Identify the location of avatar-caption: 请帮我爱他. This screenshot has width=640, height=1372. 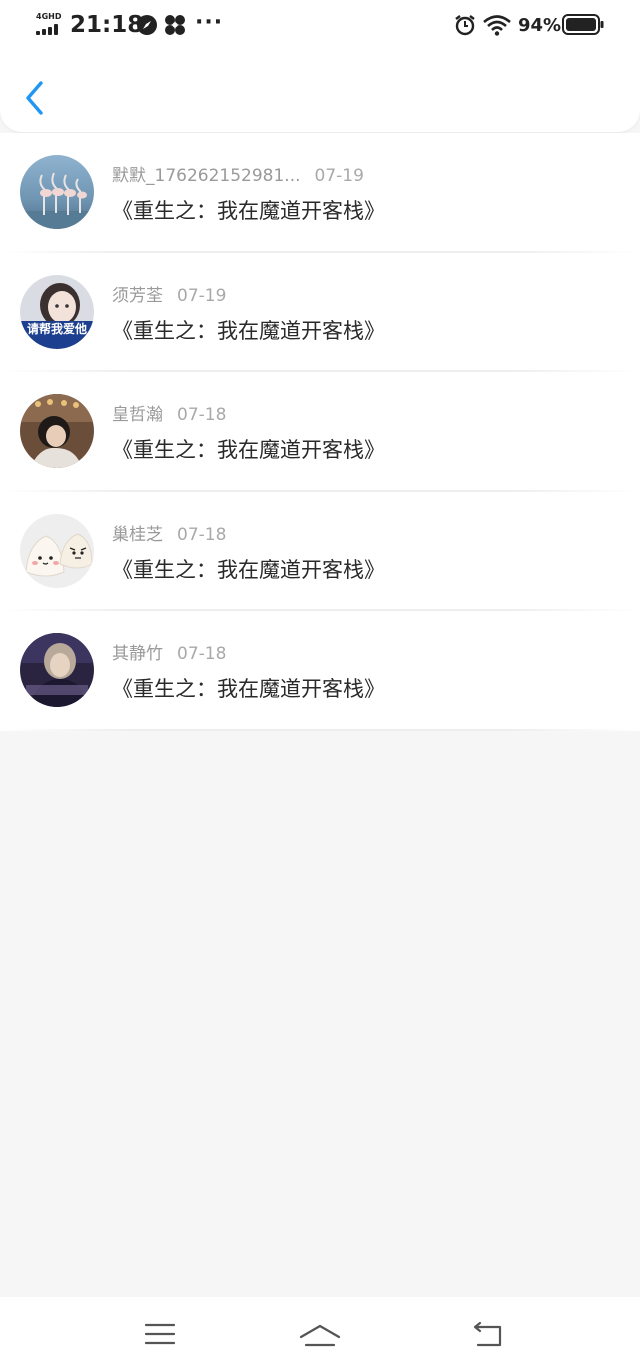
(57, 328).